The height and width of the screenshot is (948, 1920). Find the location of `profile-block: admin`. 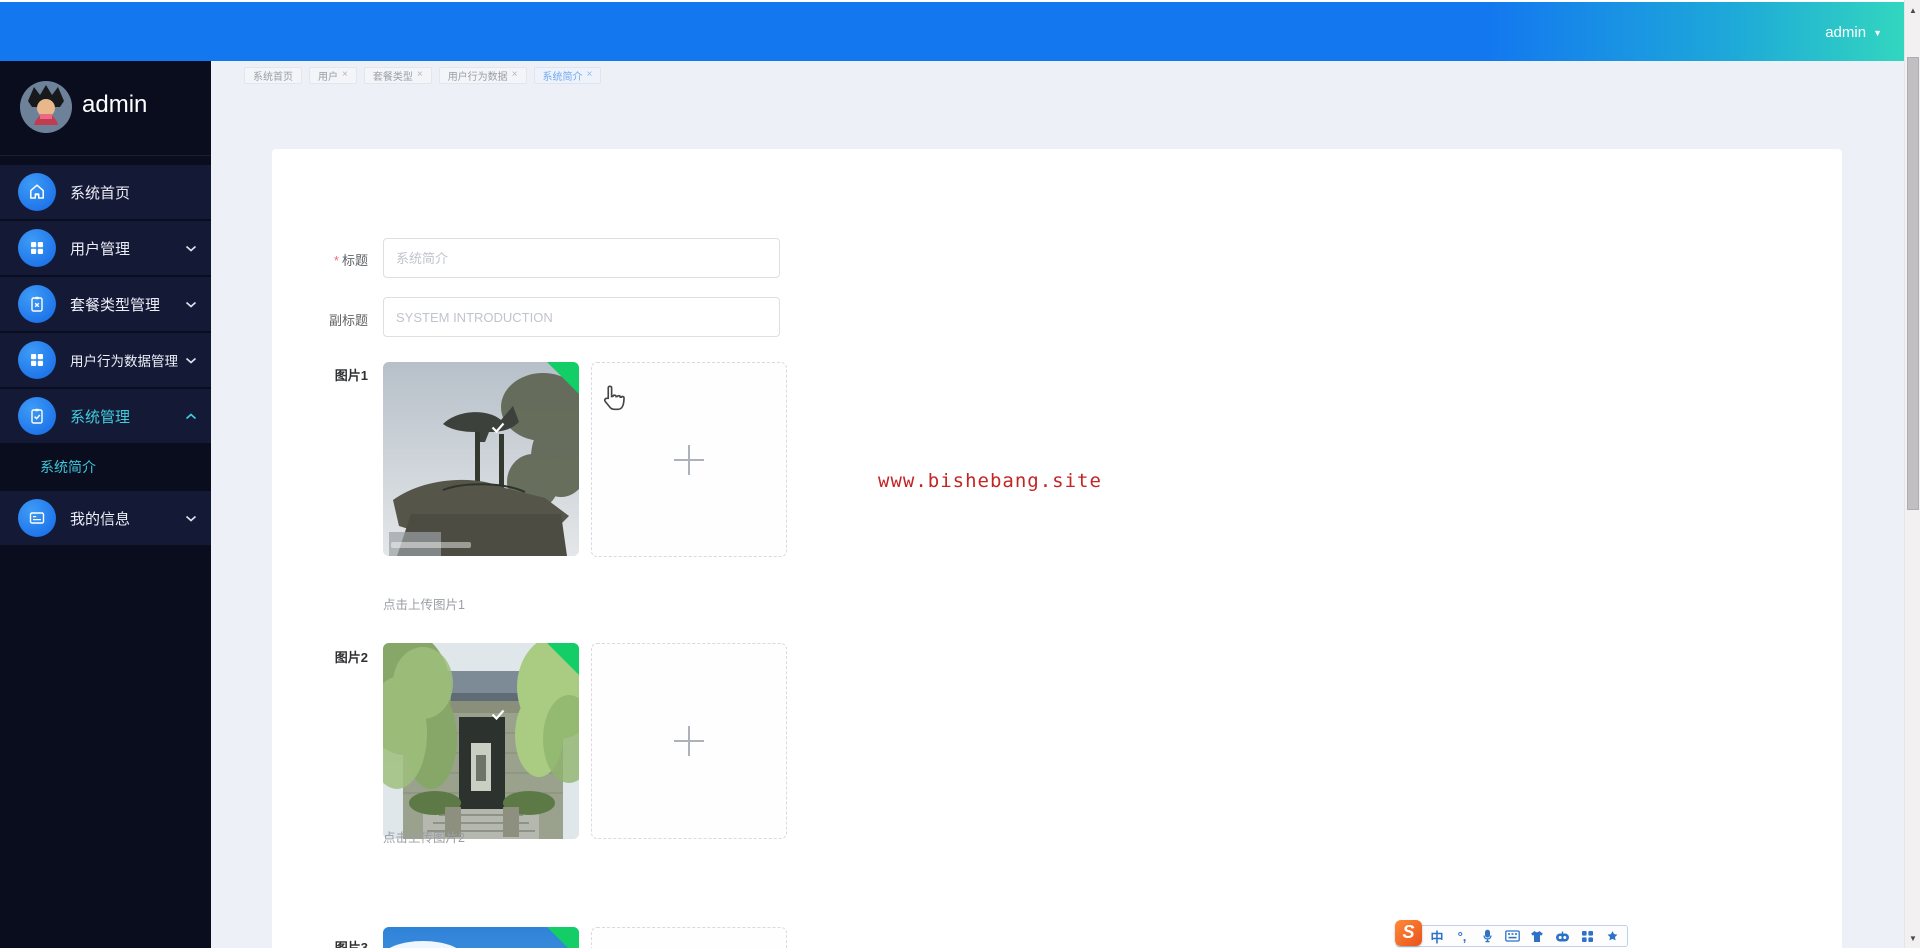

profile-block: admin is located at coordinates (105, 108).